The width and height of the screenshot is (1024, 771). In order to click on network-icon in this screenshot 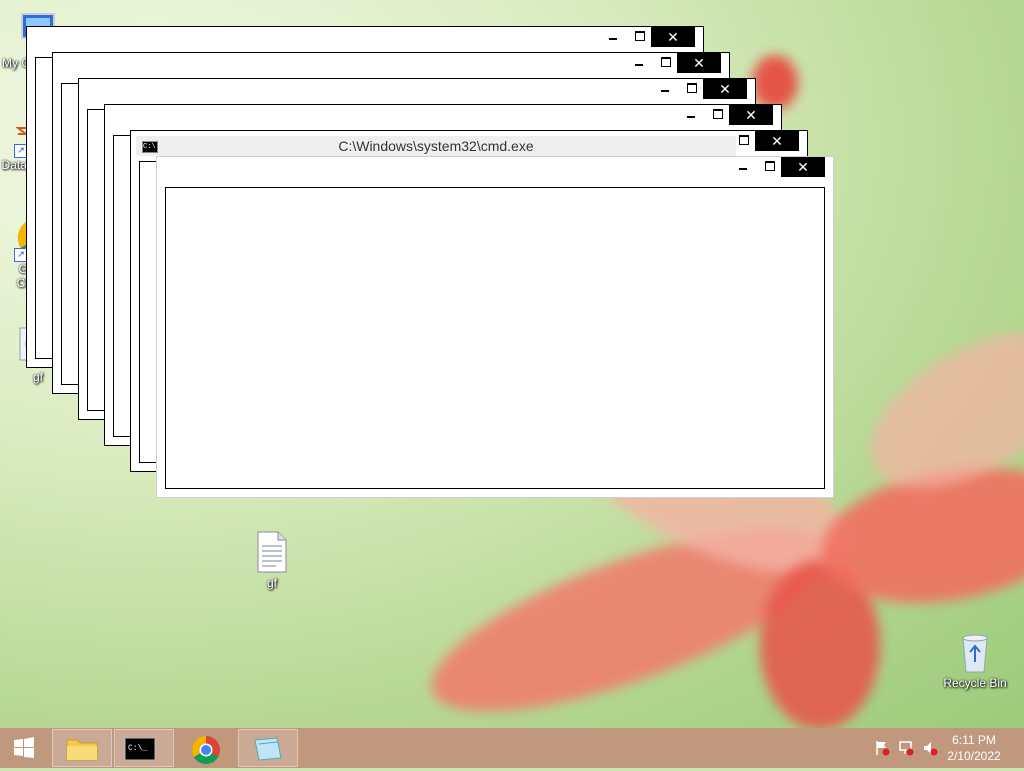, I will do `click(906, 748)`.